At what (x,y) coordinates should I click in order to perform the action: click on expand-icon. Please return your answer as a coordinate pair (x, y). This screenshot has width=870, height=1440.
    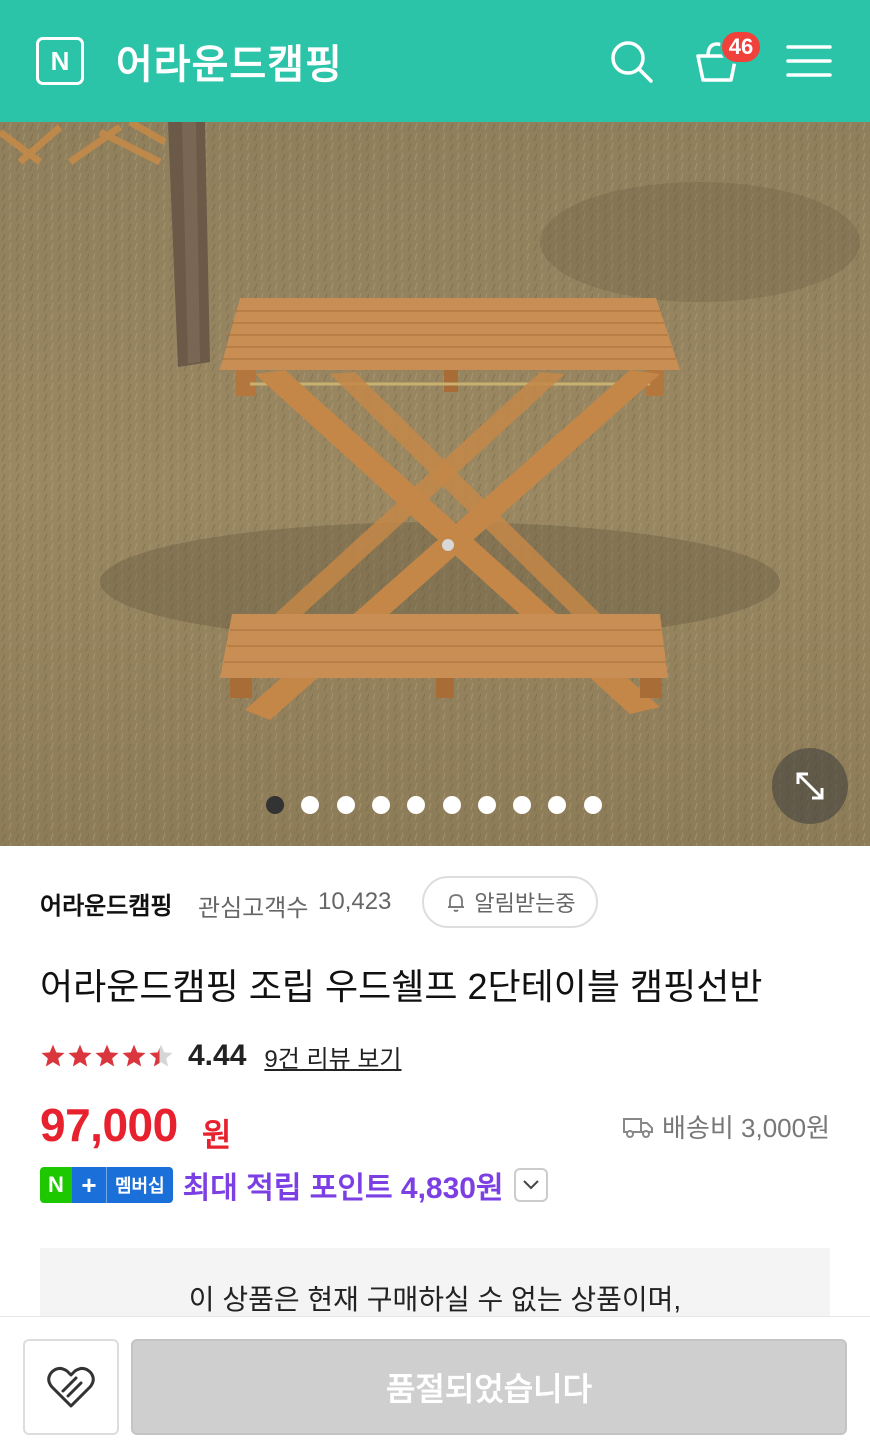
    Looking at the image, I should click on (810, 786).